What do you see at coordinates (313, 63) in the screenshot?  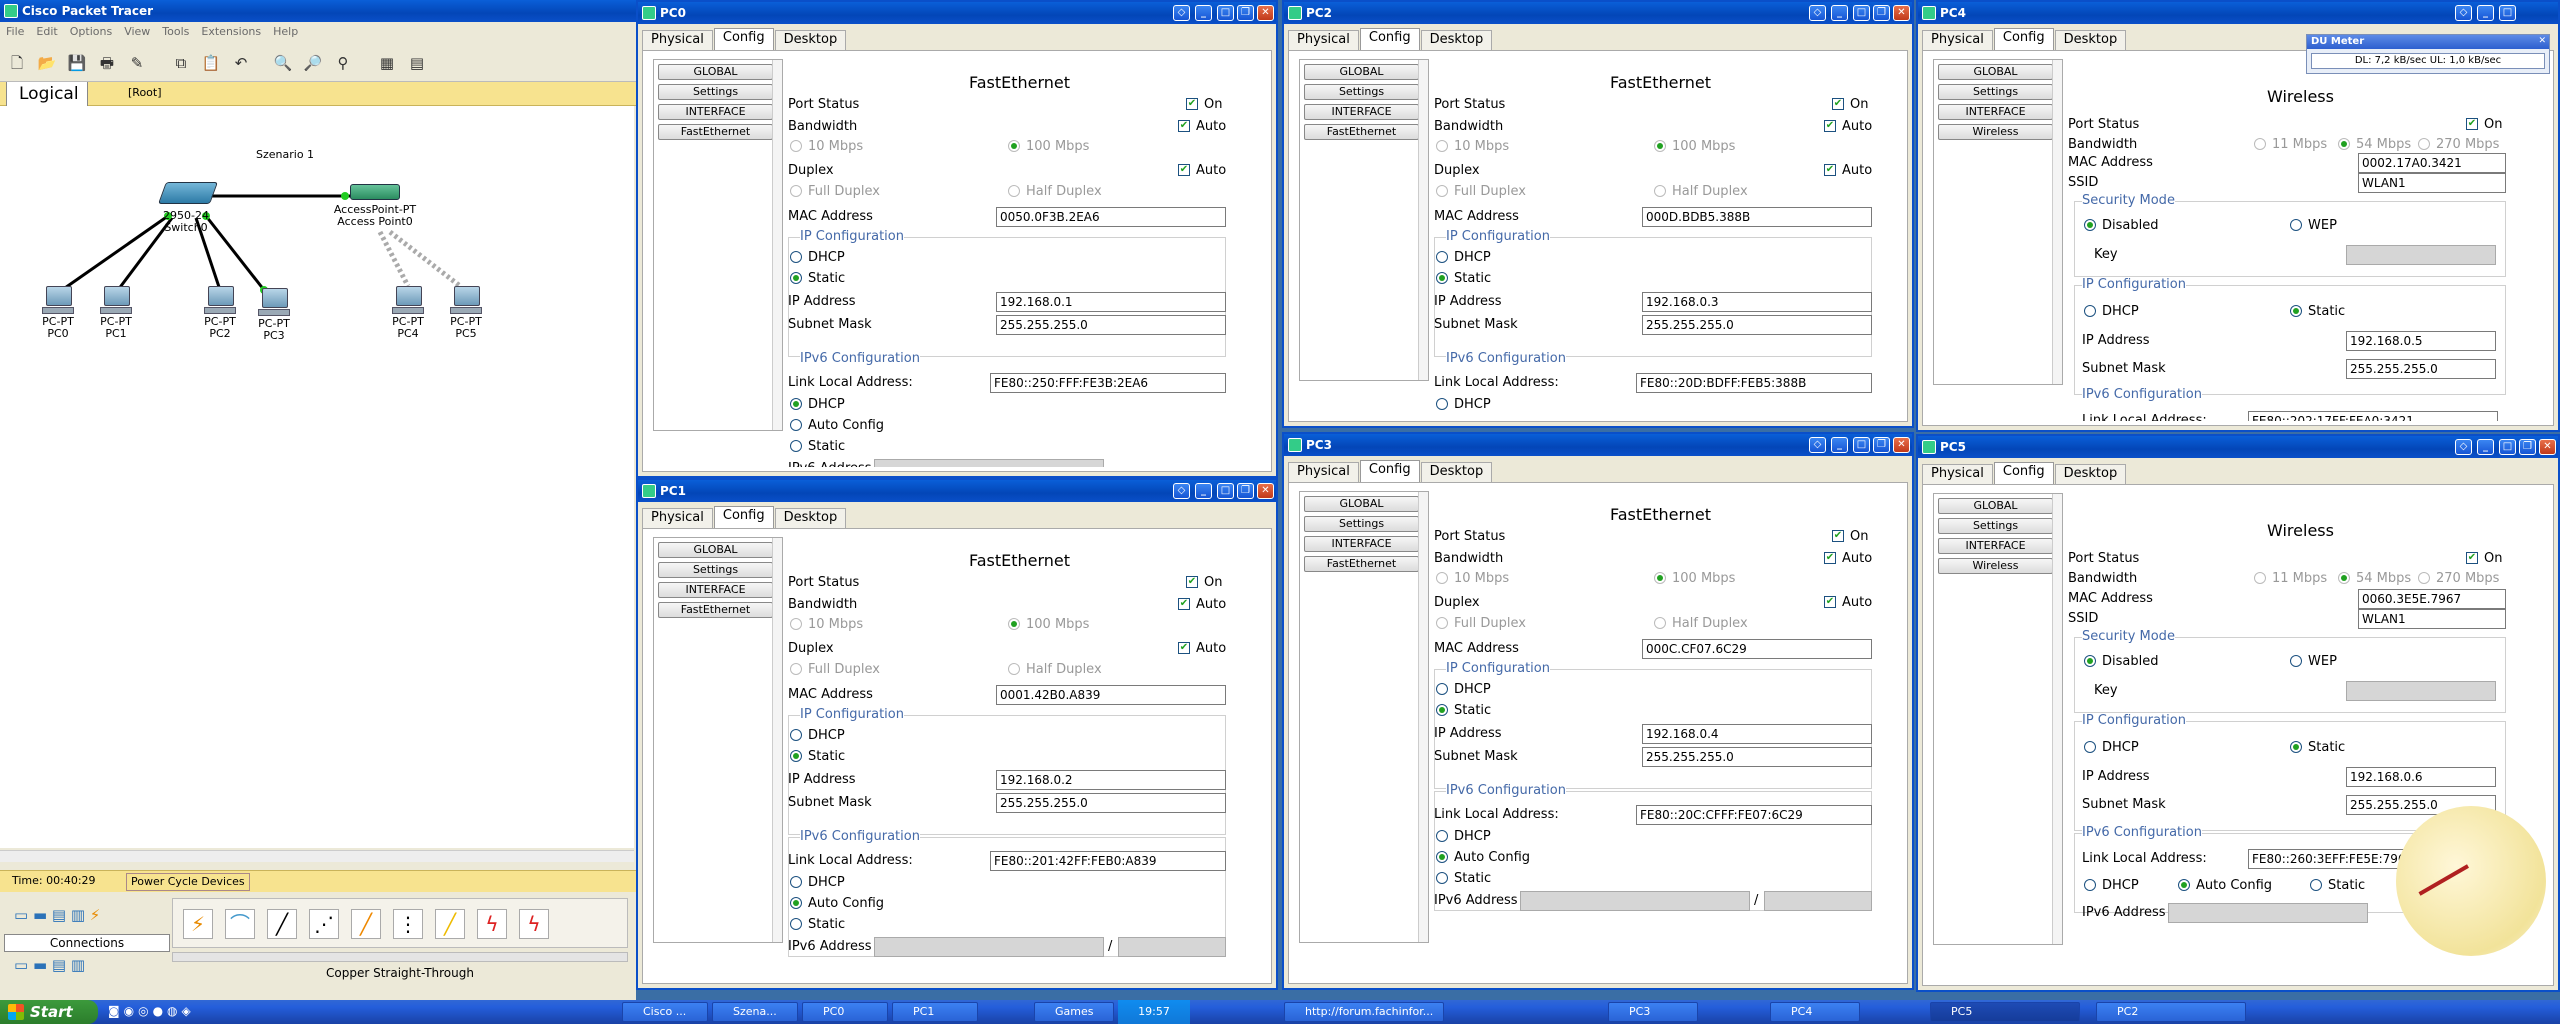 I see `zoom-reset-icon: 🔎` at bounding box center [313, 63].